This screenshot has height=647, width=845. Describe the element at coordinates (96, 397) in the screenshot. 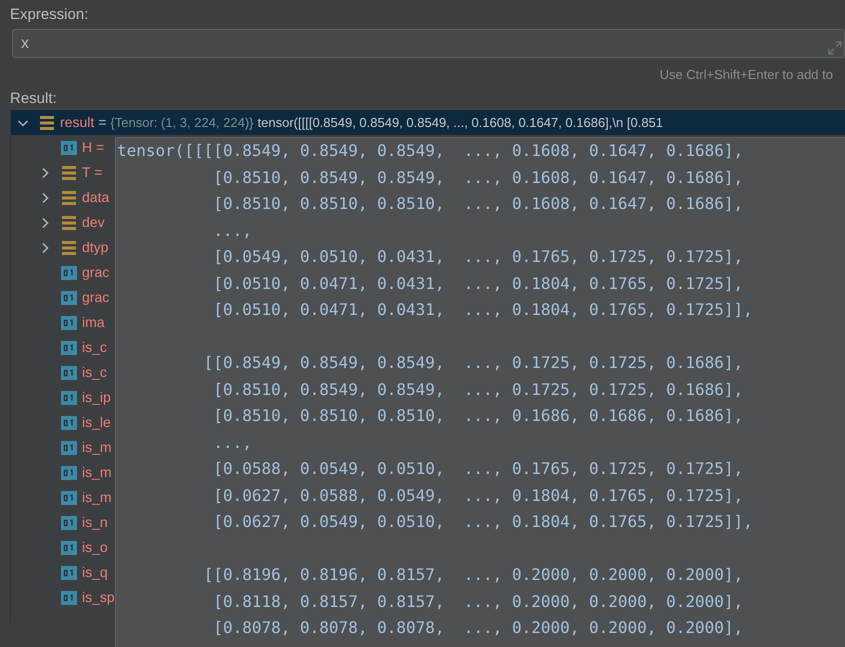

I see `variable-name: is_ip` at that location.